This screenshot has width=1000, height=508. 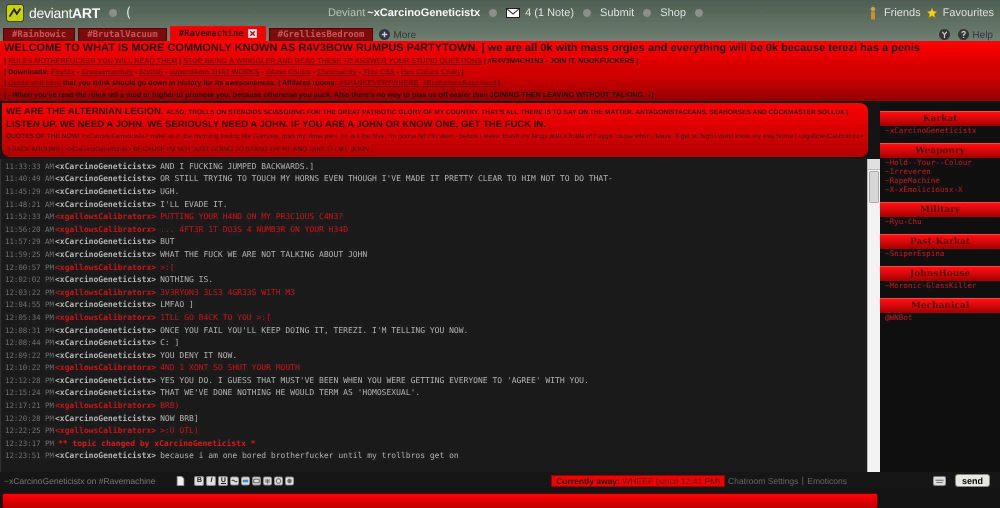 I want to click on logo-icon, so click(x=15, y=13).